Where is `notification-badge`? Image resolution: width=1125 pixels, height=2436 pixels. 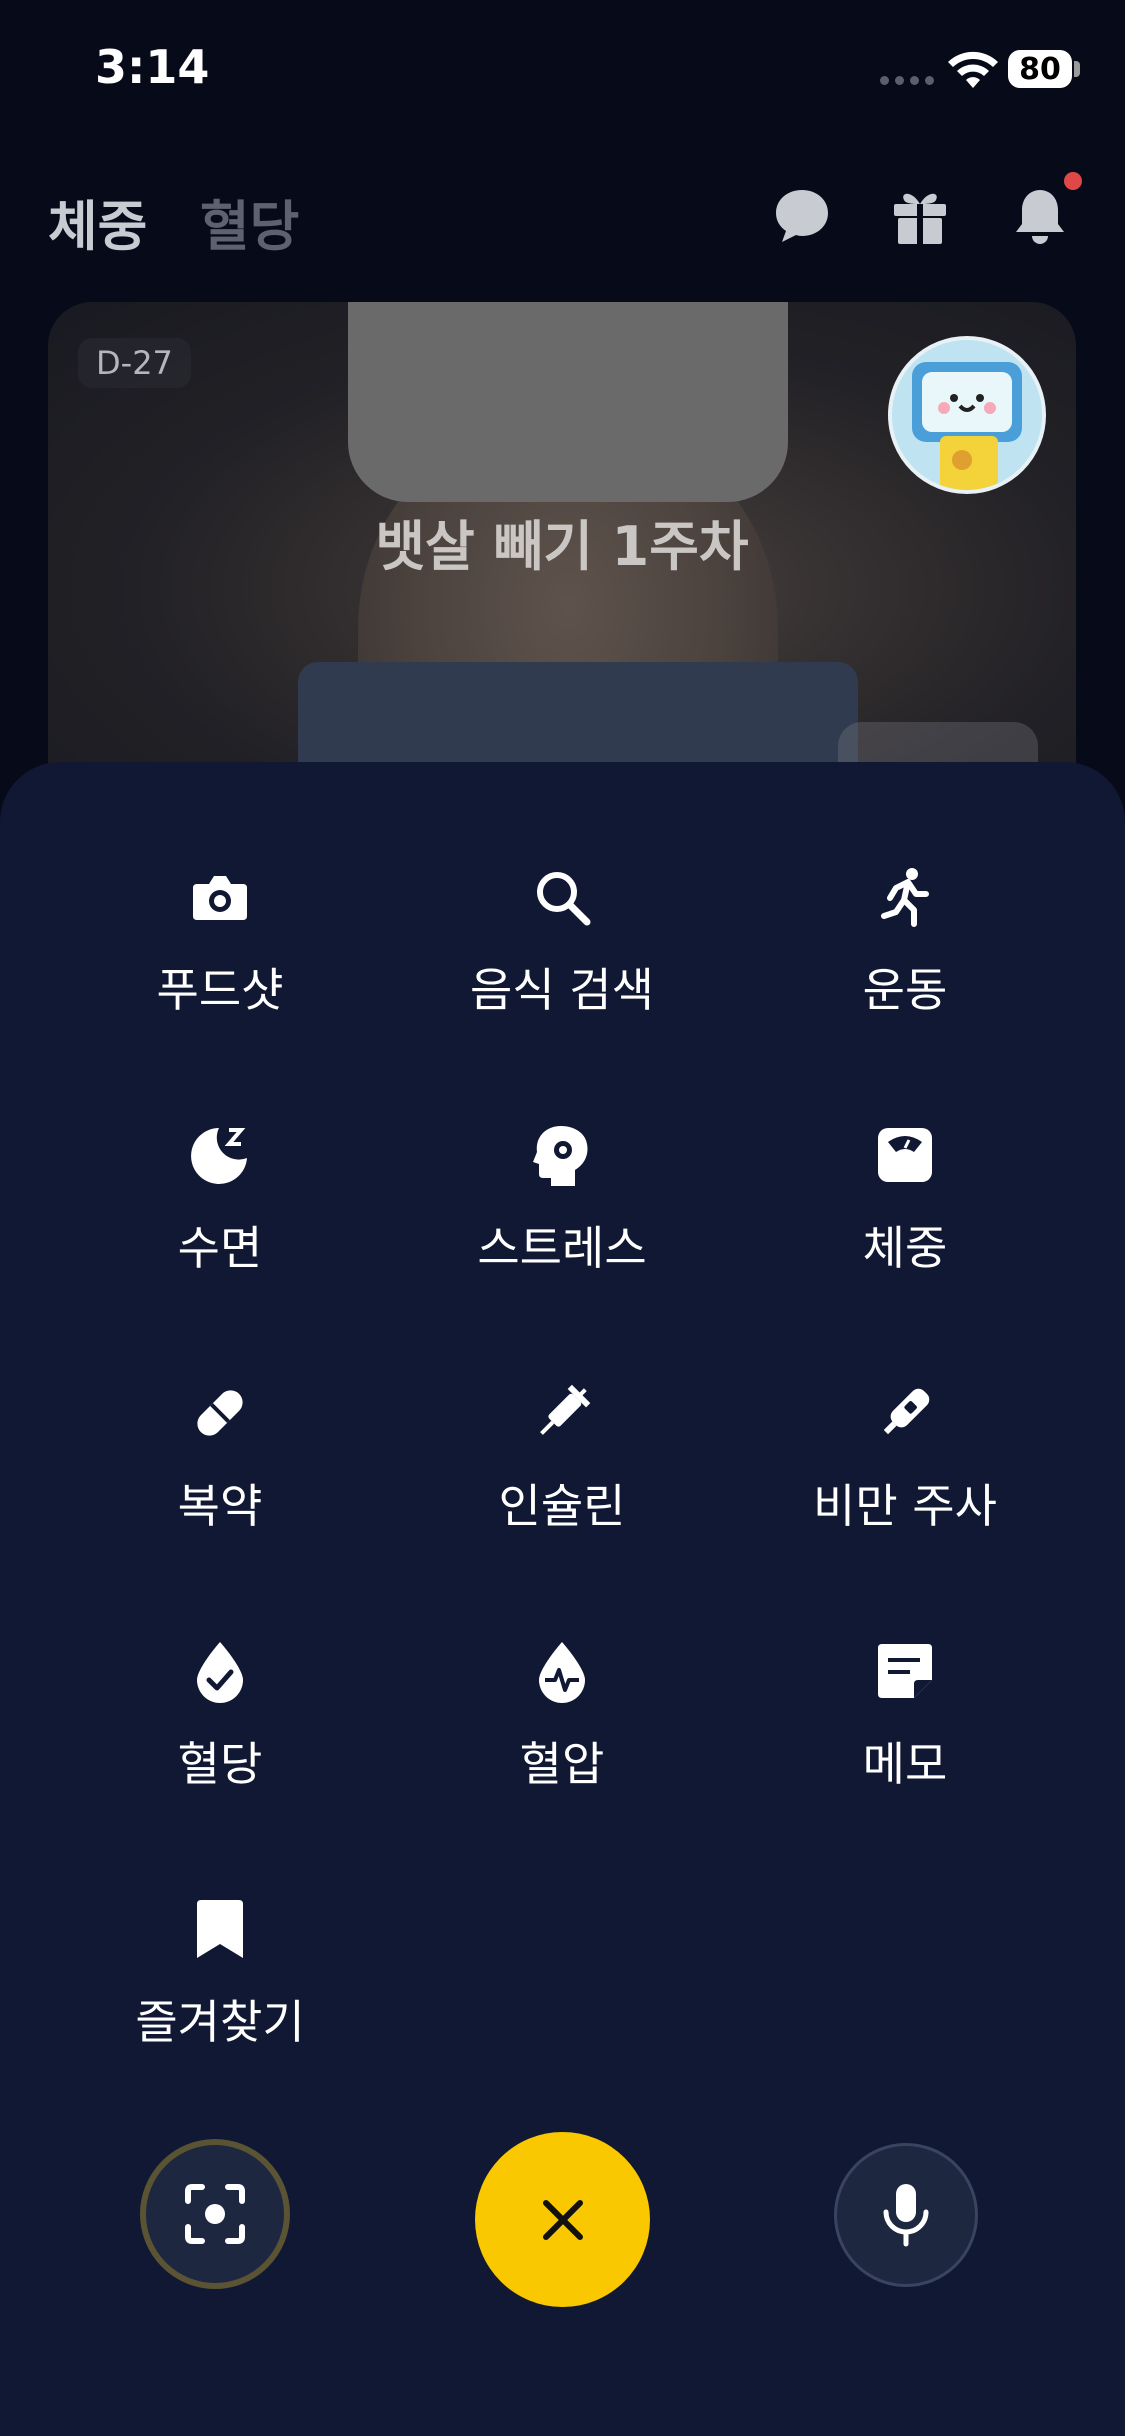 notification-badge is located at coordinates (1073, 181).